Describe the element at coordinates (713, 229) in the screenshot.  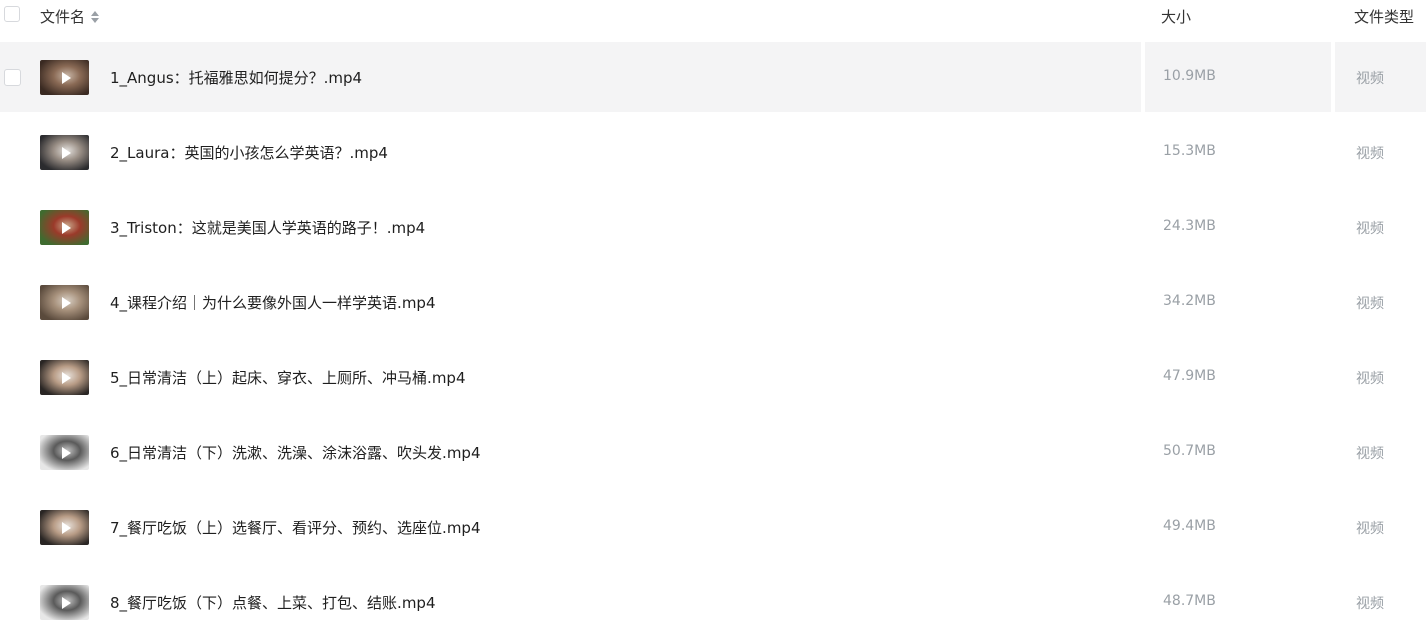
I see `file-row: 3_Triston：这就是美国人学英语的路子！.mp4 24.3MB 视频` at that location.